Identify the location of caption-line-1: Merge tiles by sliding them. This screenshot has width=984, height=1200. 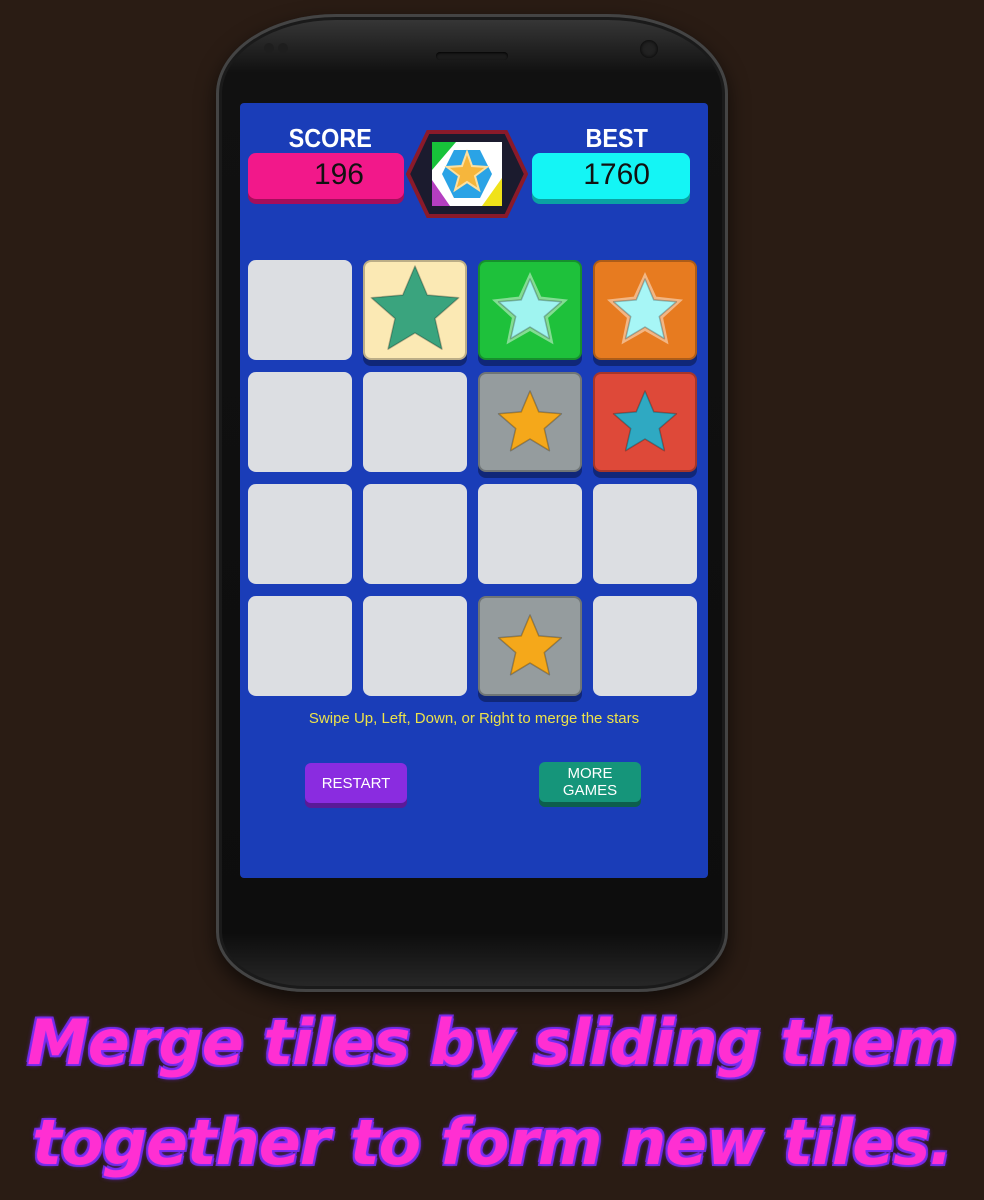
(492, 1042).